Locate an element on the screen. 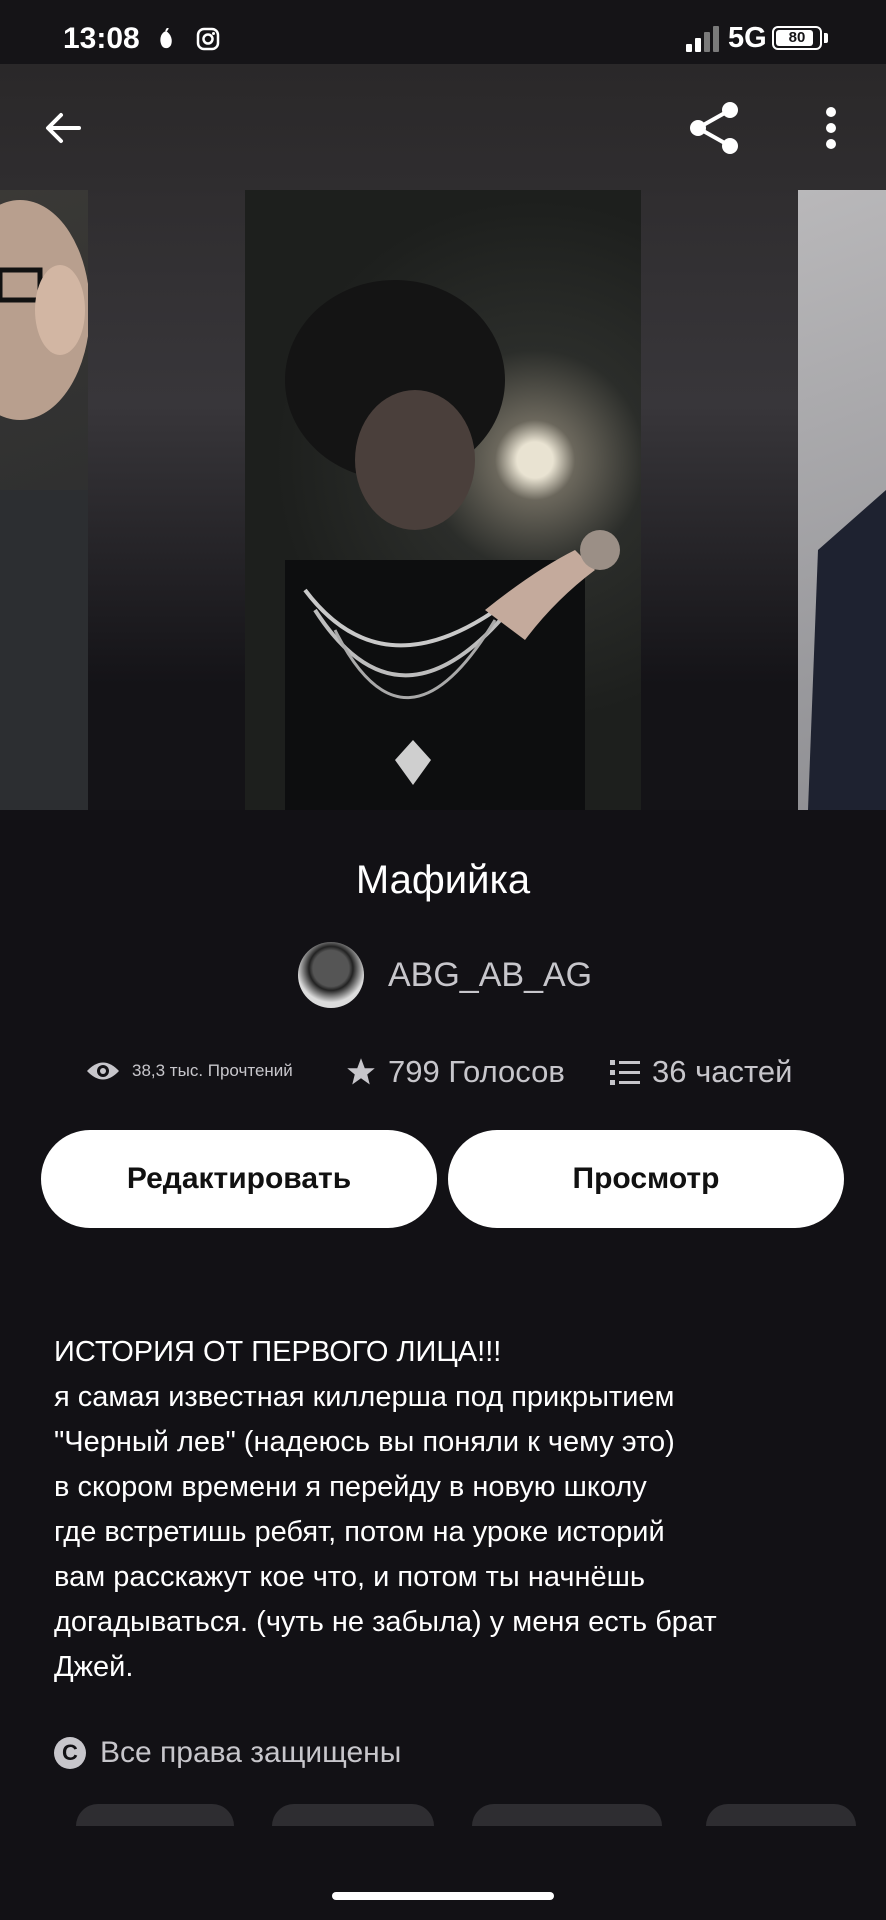  copyright-text: Все права защищены is located at coordinates (251, 1752).